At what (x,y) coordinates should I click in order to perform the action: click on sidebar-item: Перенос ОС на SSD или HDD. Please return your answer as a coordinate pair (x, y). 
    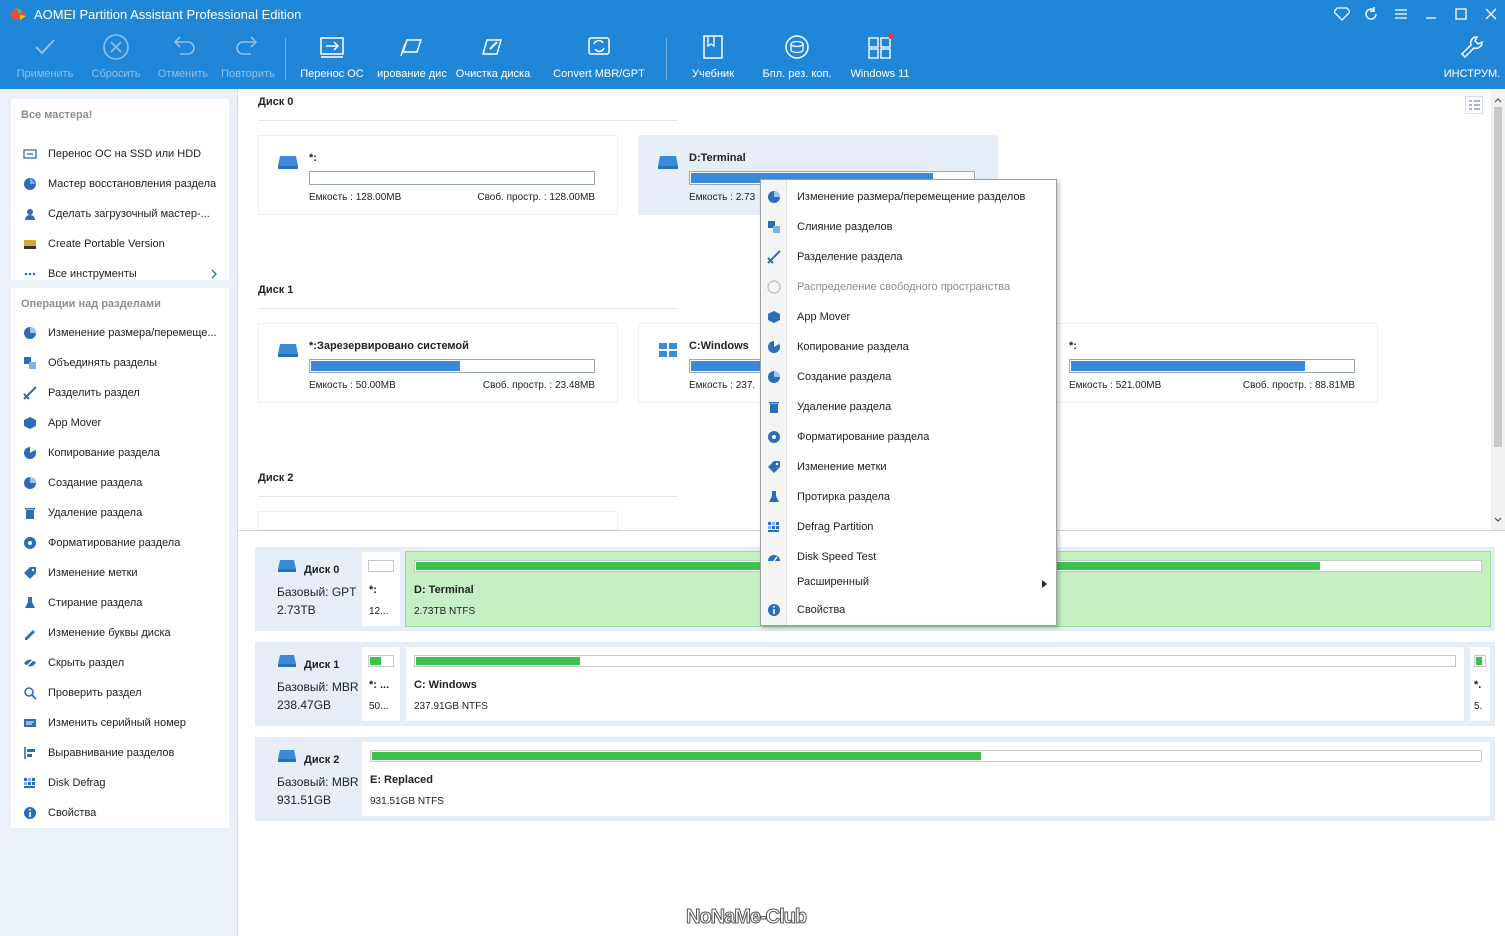
    Looking at the image, I should click on (120, 154).